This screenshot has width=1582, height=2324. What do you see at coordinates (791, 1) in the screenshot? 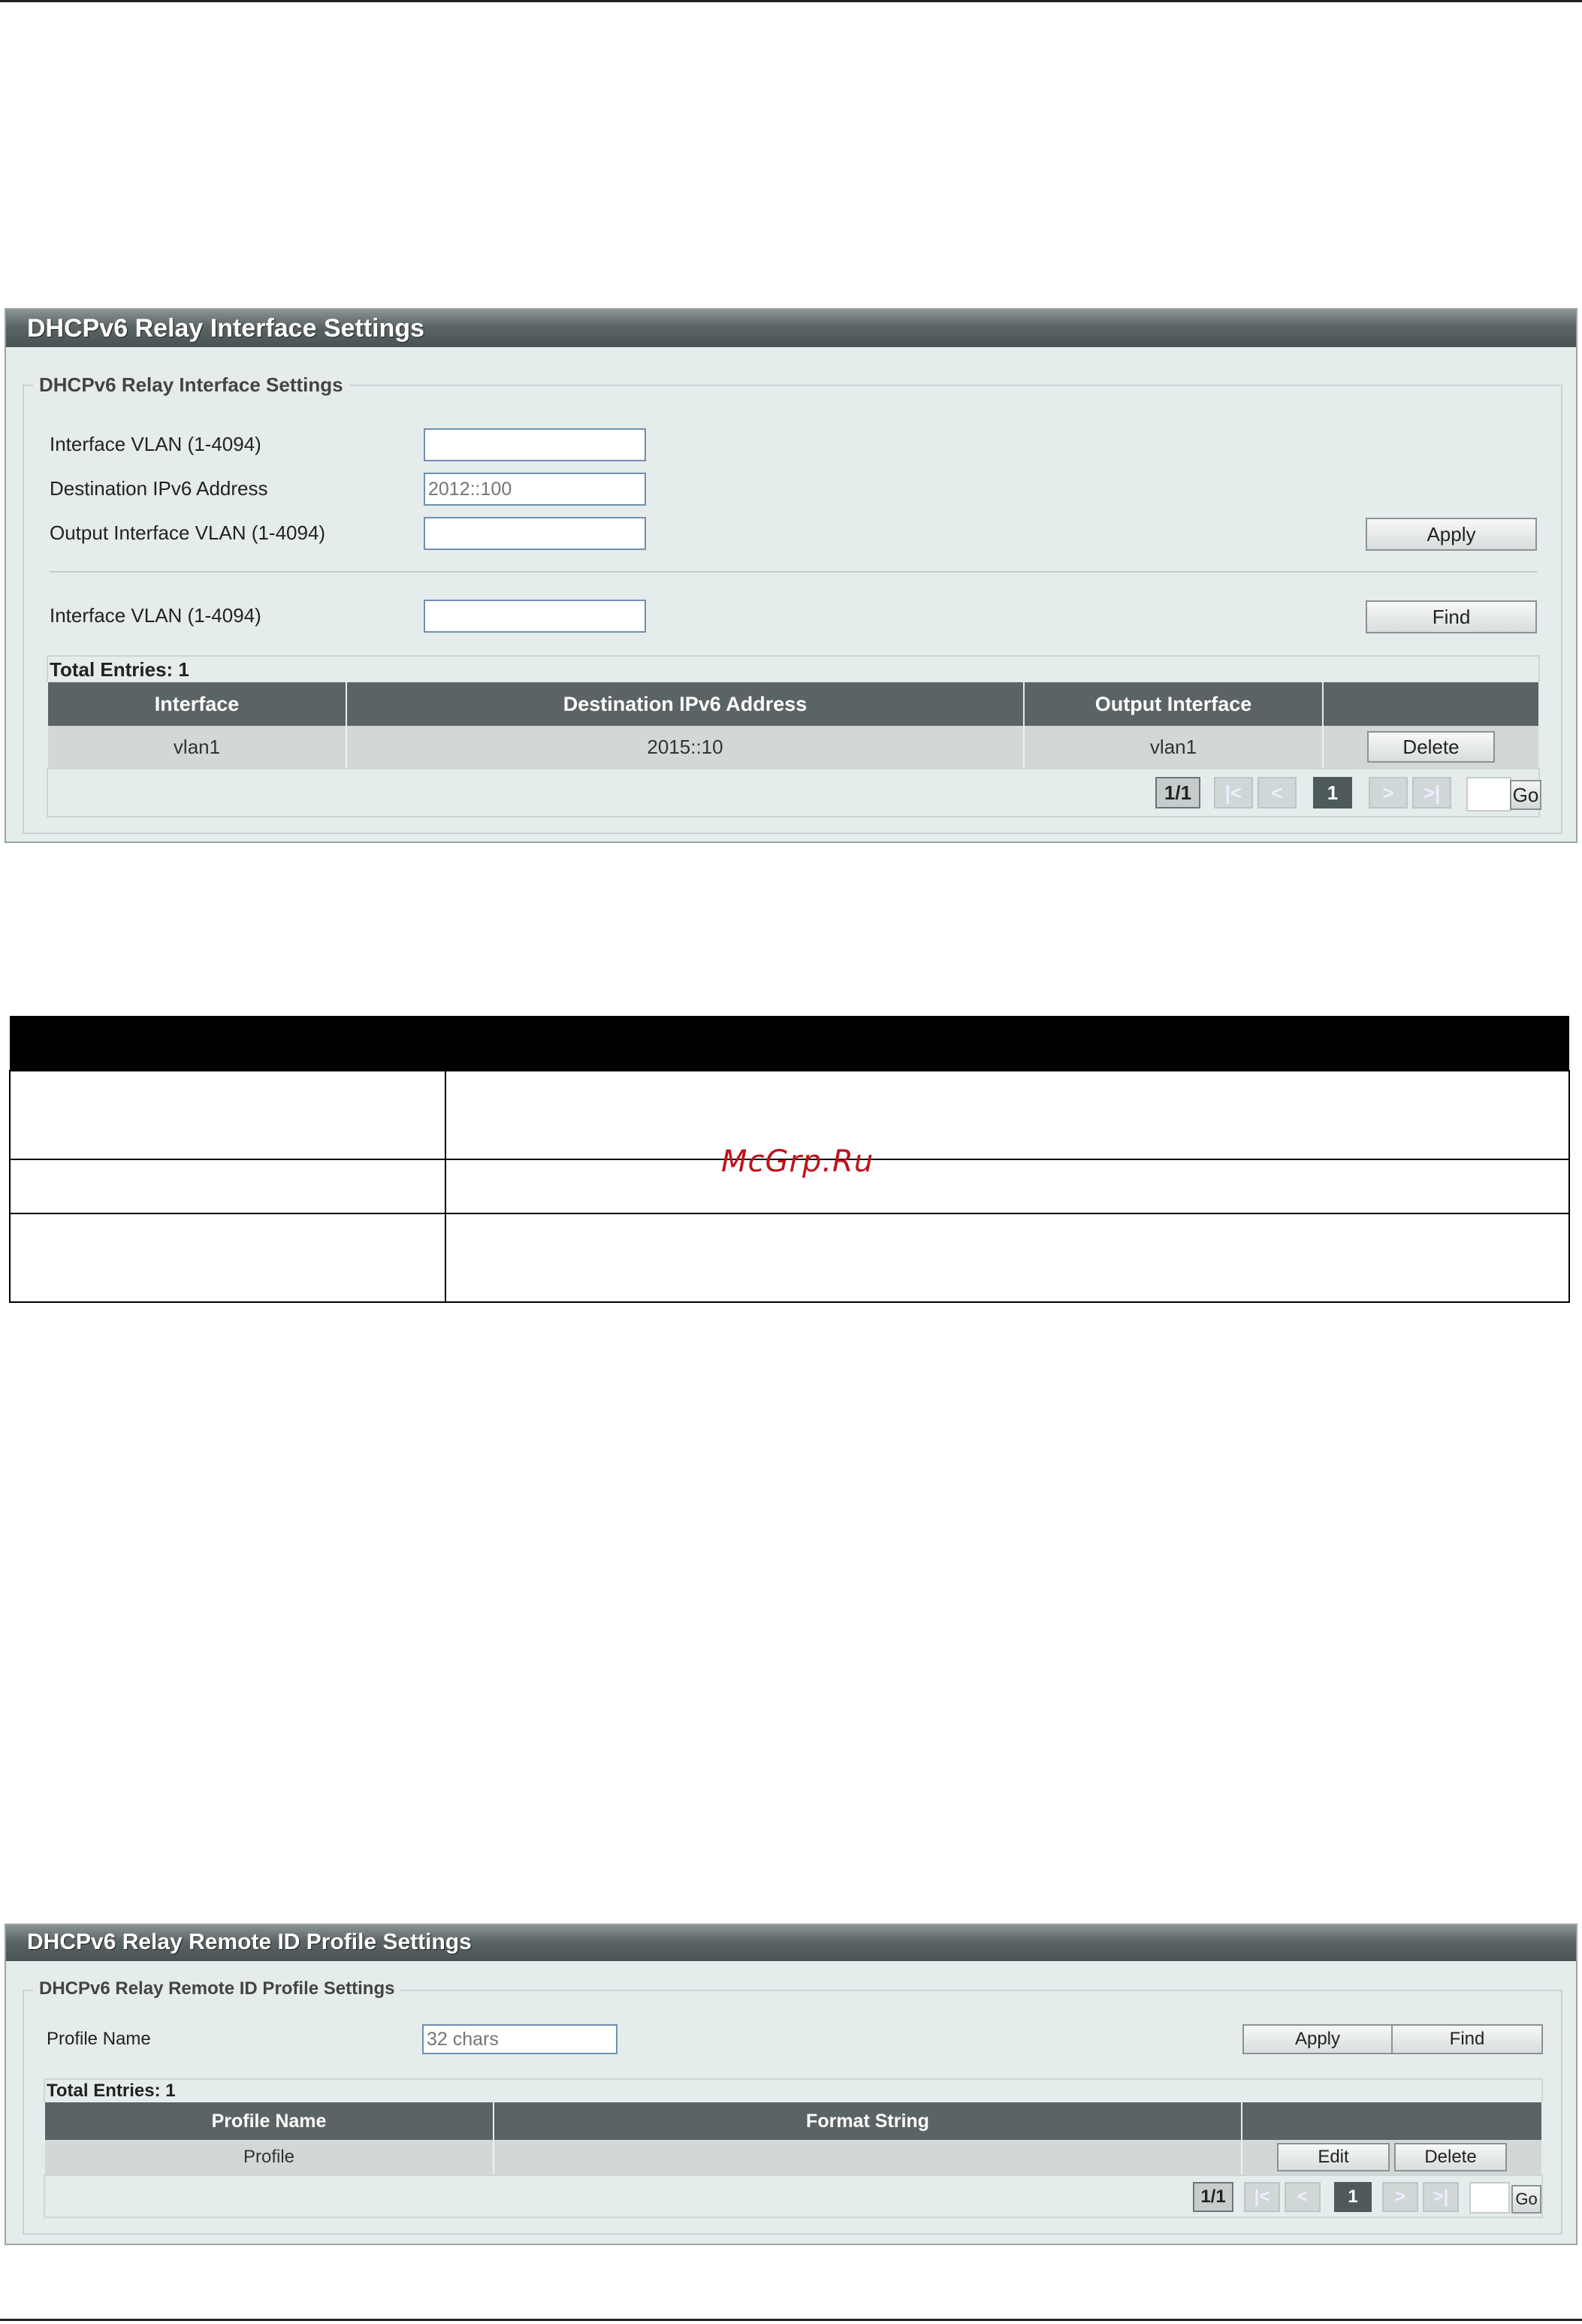
I see `top-rule` at bounding box center [791, 1].